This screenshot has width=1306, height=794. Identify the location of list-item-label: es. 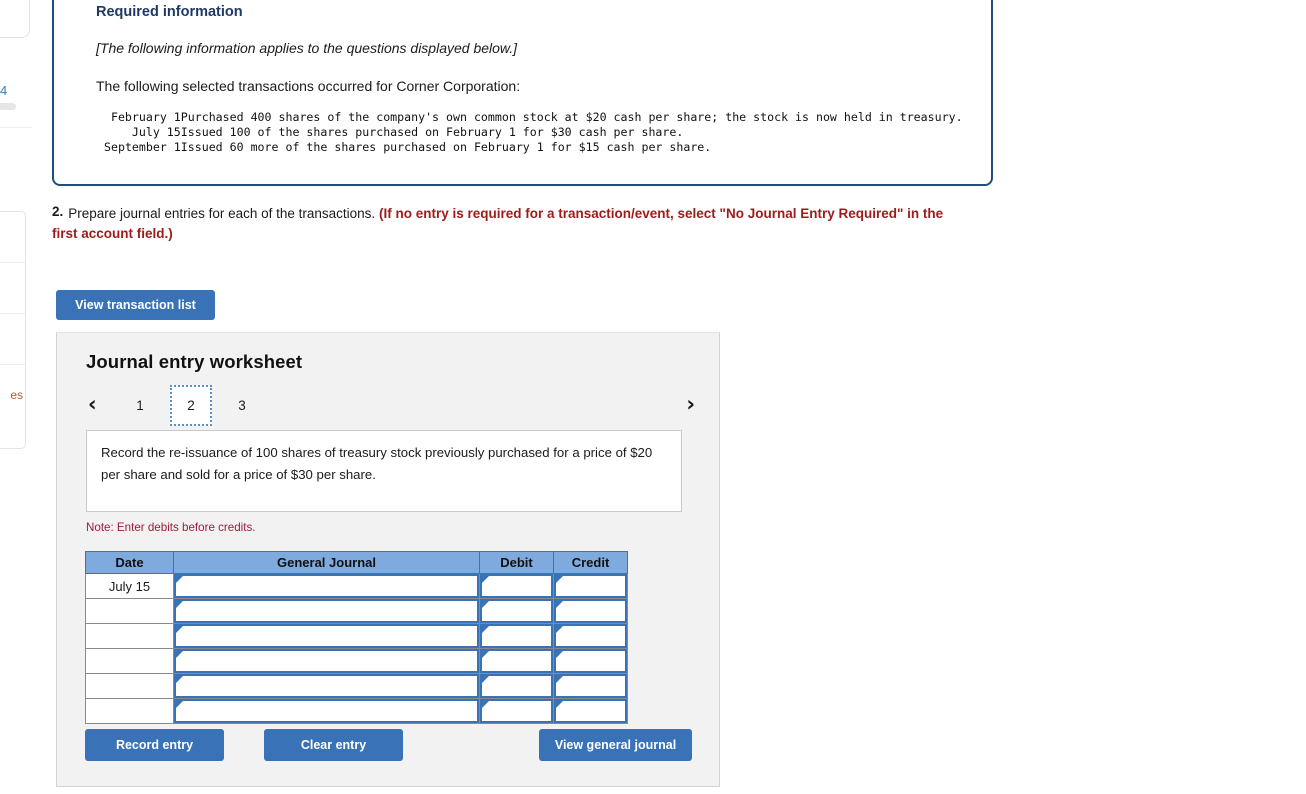
(16, 395).